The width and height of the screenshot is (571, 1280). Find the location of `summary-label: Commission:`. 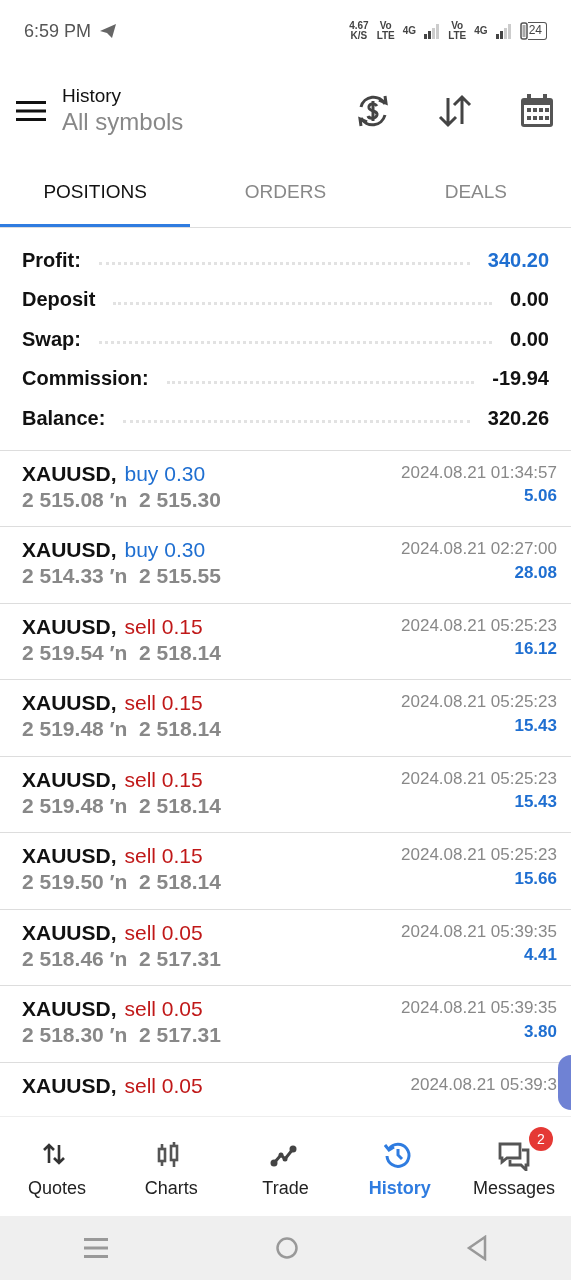

summary-label: Commission: is located at coordinates (85, 379).